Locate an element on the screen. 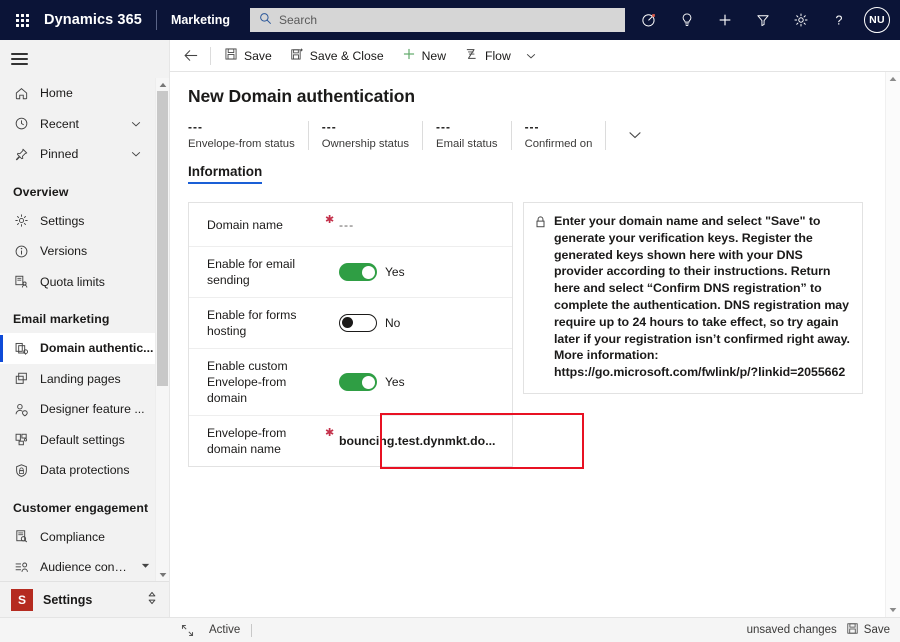 This screenshot has width=900, height=642. status-bar: Active unsaved changes Save is located at coordinates (450, 629).